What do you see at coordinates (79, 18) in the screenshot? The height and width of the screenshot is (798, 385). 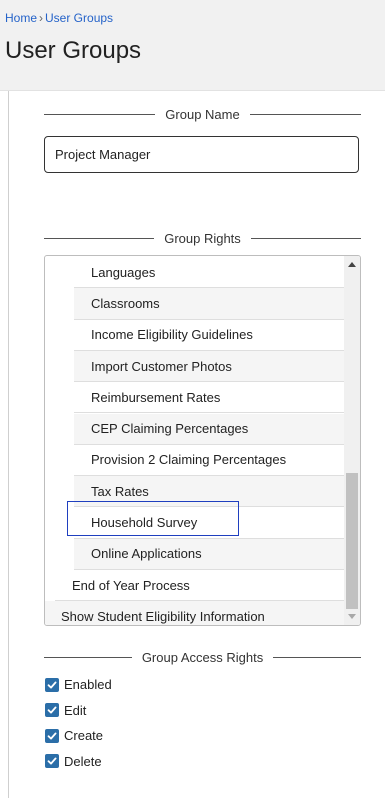 I see `breadcrumb-current-link: User Groups` at bounding box center [79, 18].